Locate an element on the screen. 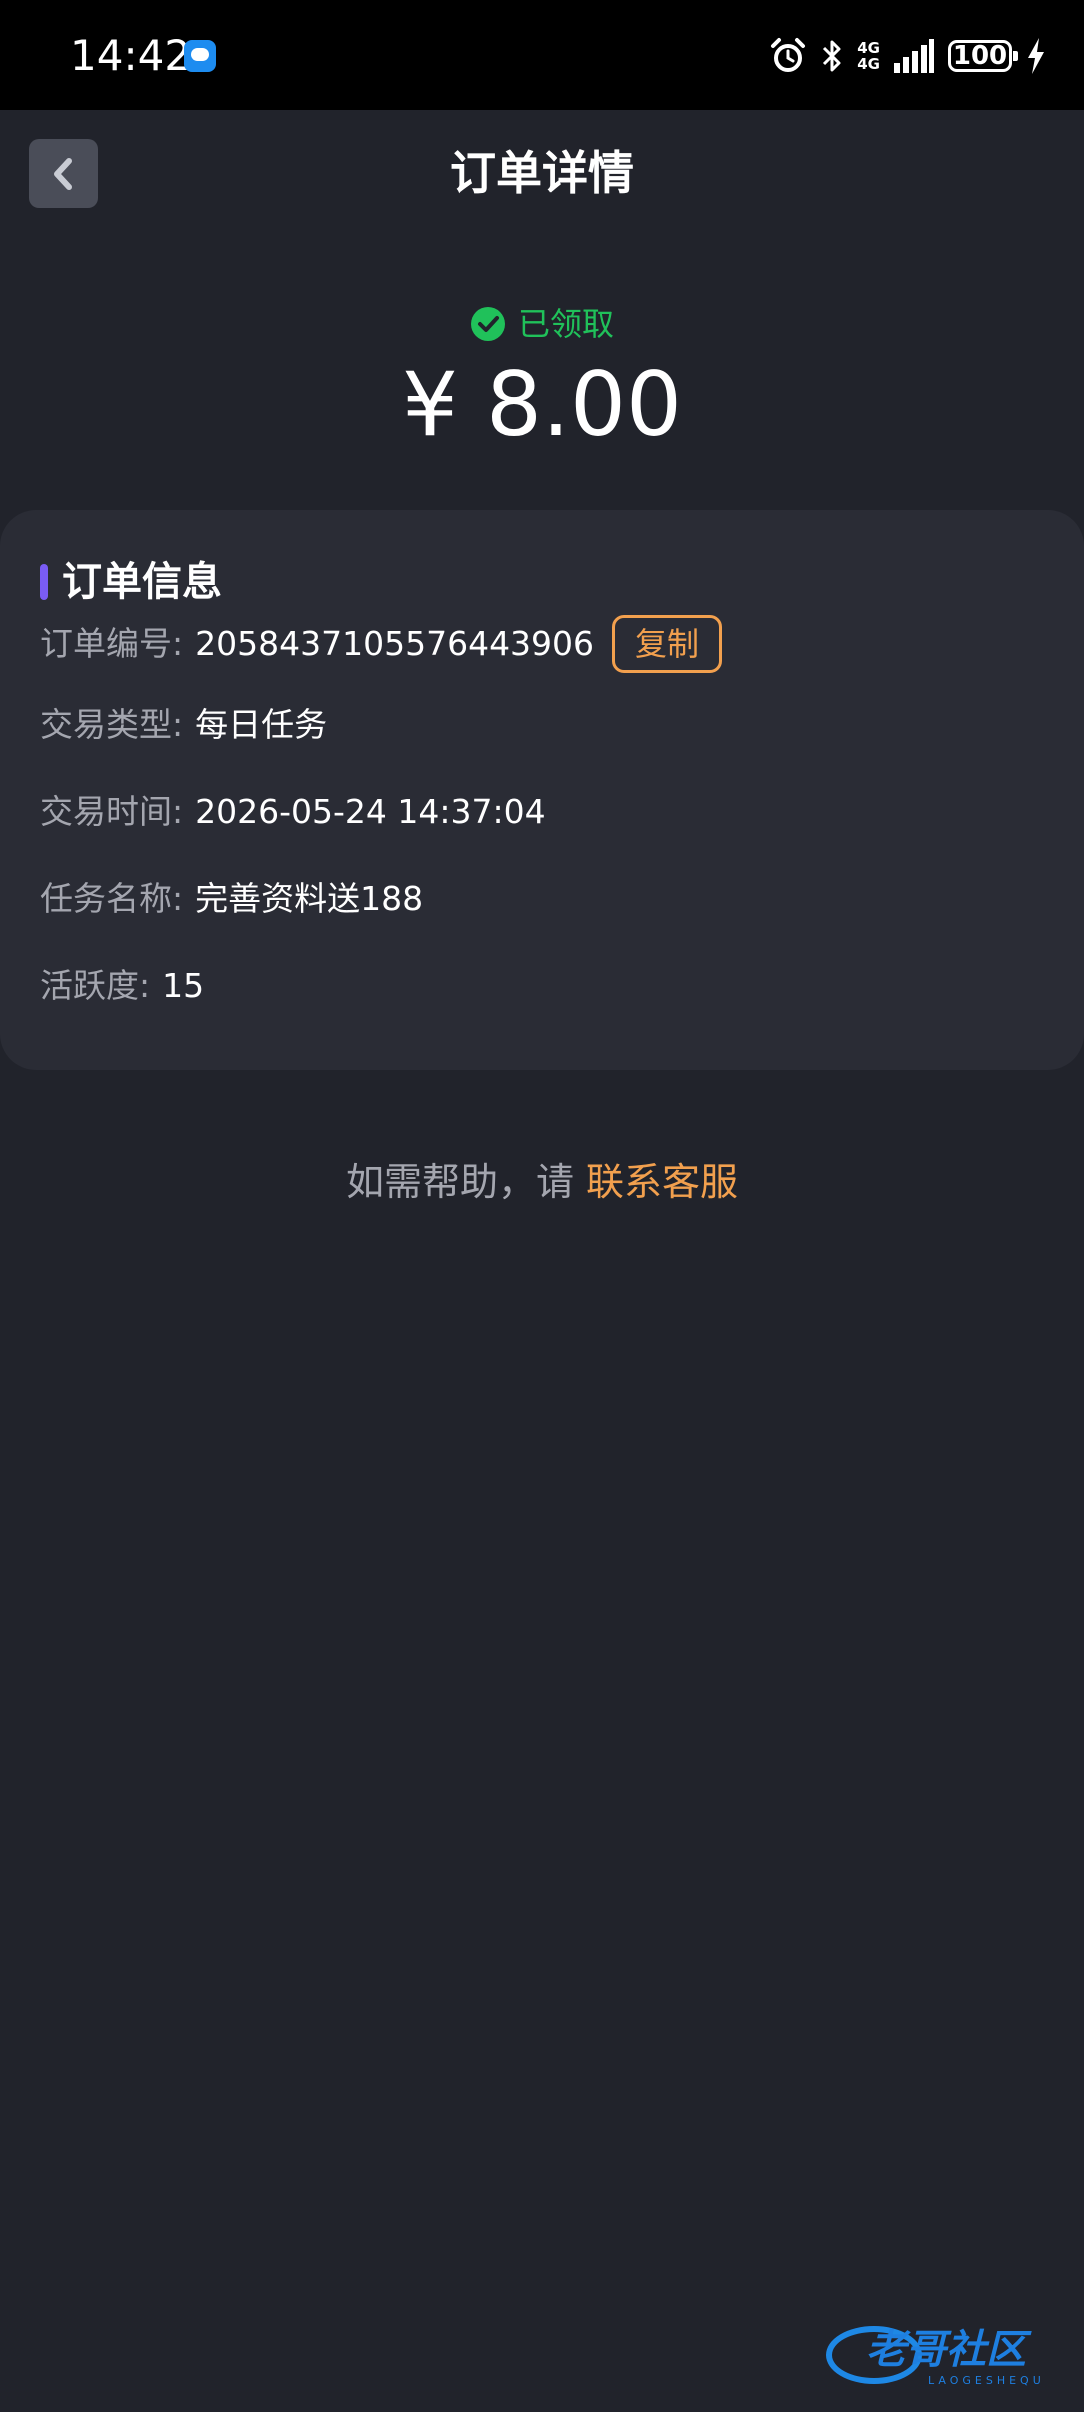  card-header: 订单信息 is located at coordinates (131, 582).